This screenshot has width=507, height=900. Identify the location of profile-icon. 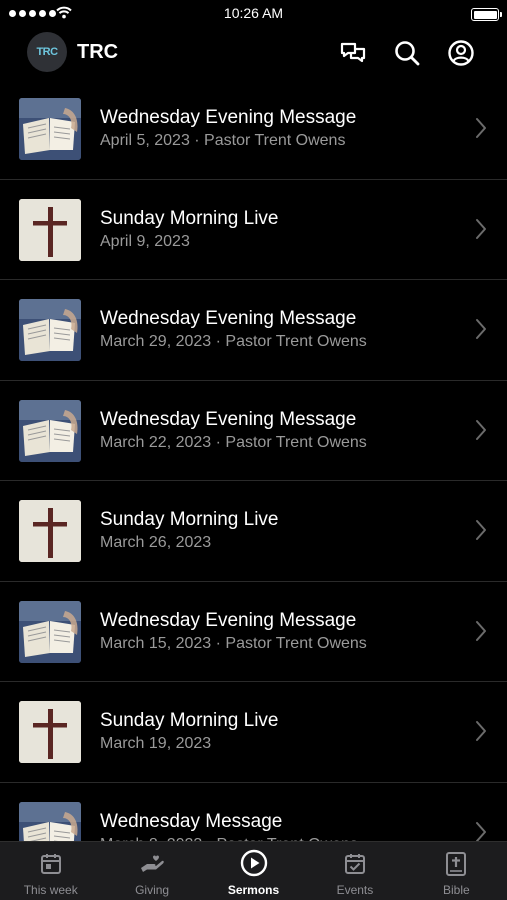
(461, 53).